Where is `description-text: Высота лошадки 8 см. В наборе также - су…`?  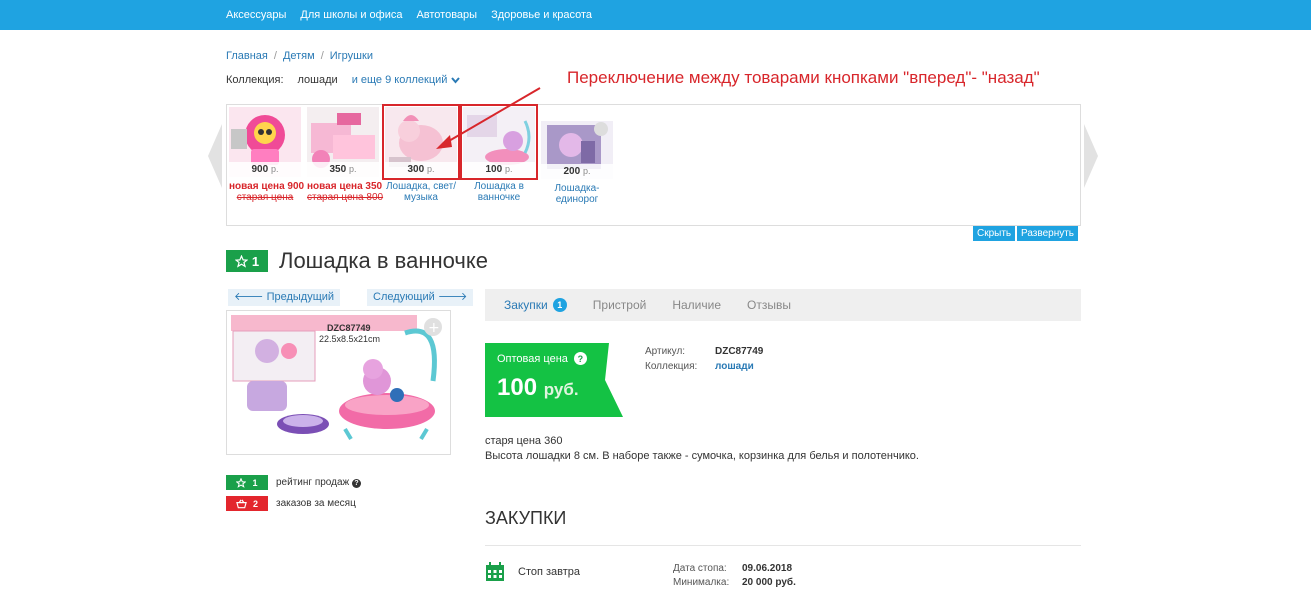 description-text: Высота лошадки 8 см. В наборе также - су… is located at coordinates (702, 456).